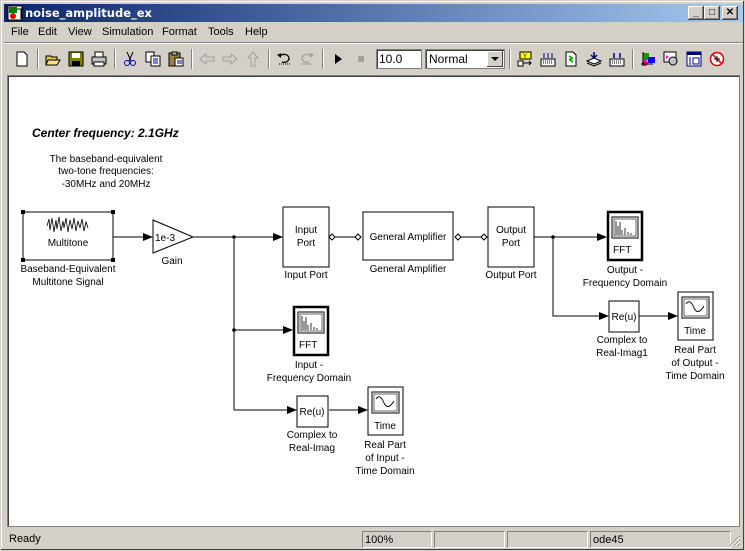 The image size is (745, 551). I want to click on menu-format: Format, so click(179, 32).